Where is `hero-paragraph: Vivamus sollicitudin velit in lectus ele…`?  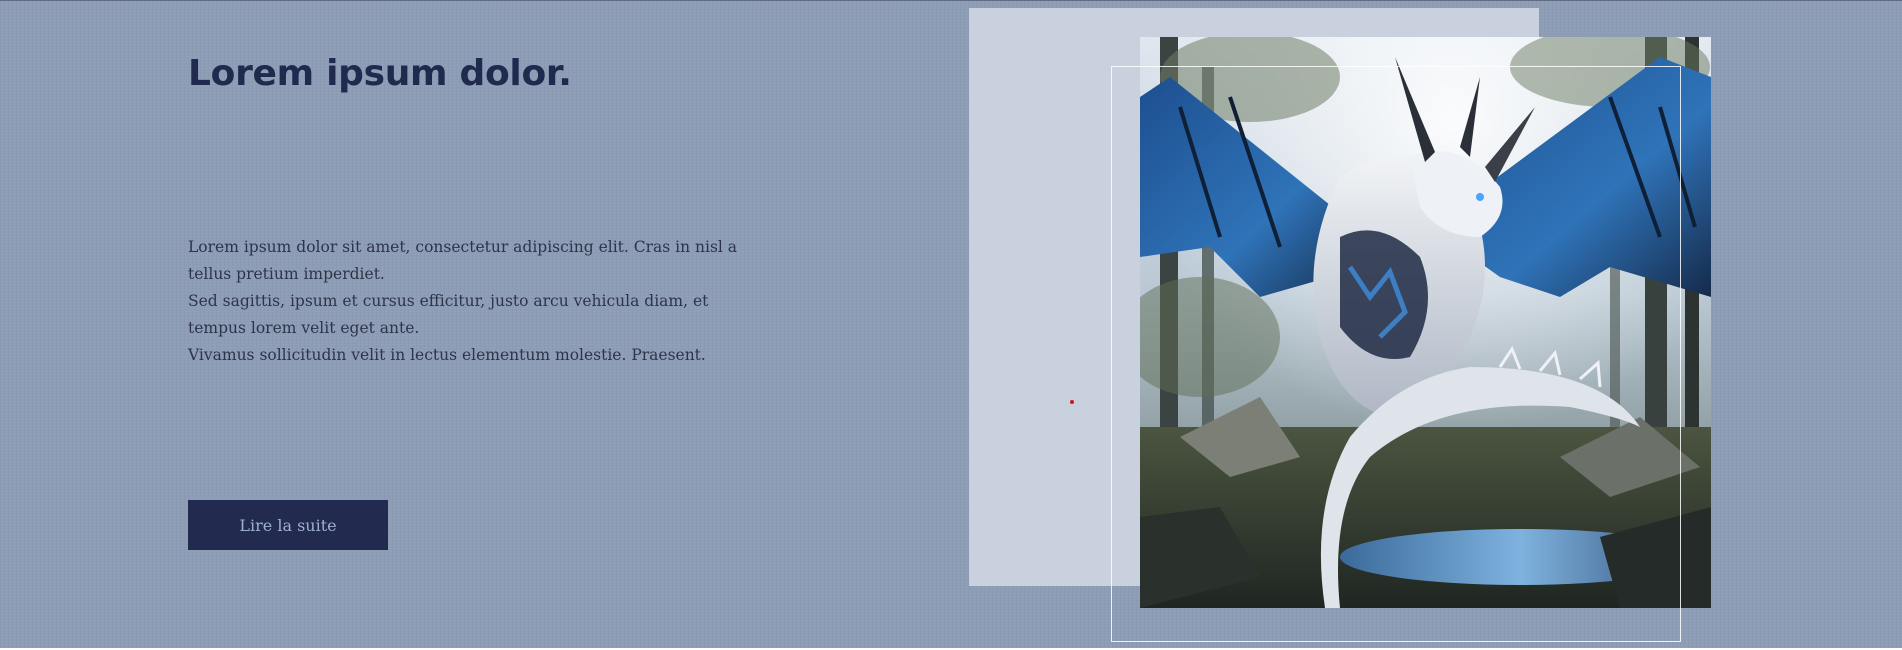 hero-paragraph: Vivamus sollicitudin velit in lectus ele… is located at coordinates (447, 355).